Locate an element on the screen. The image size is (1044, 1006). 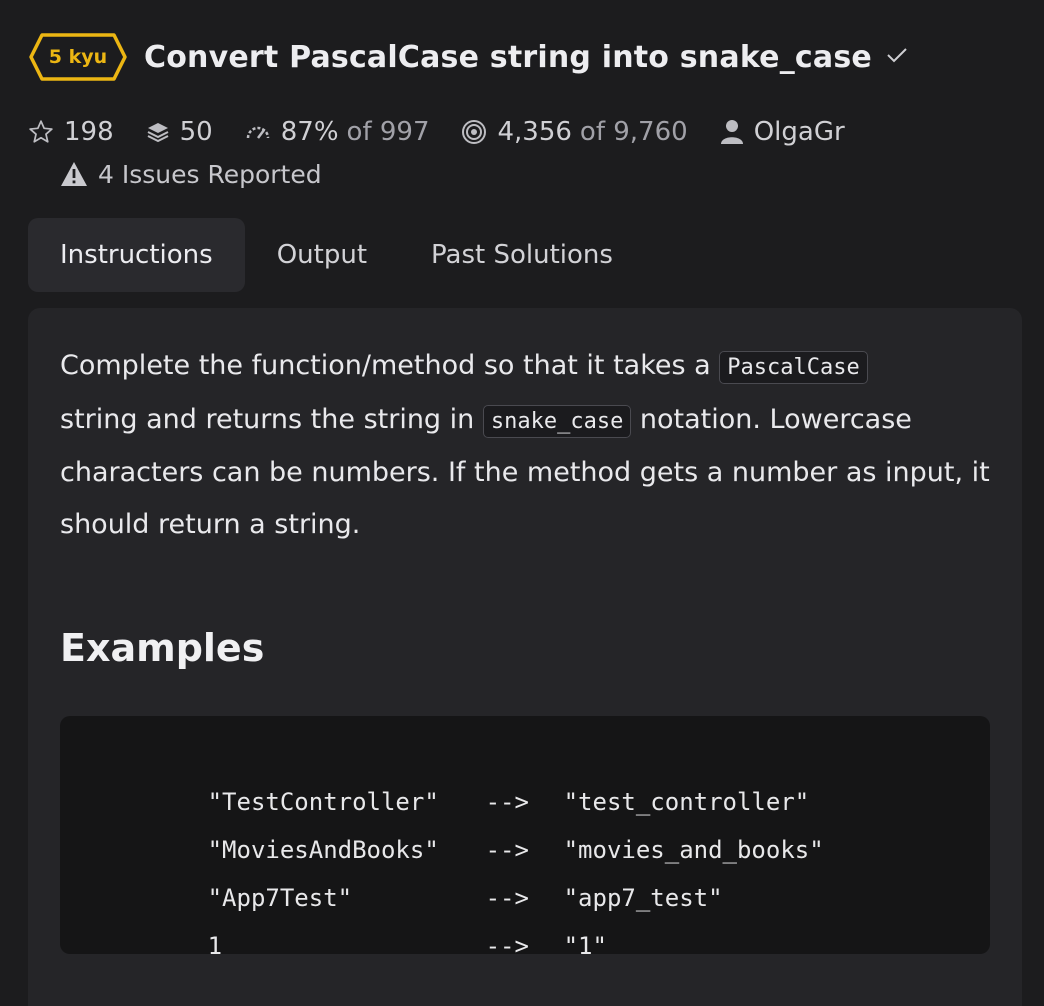
check-icon is located at coordinates (897, 57).